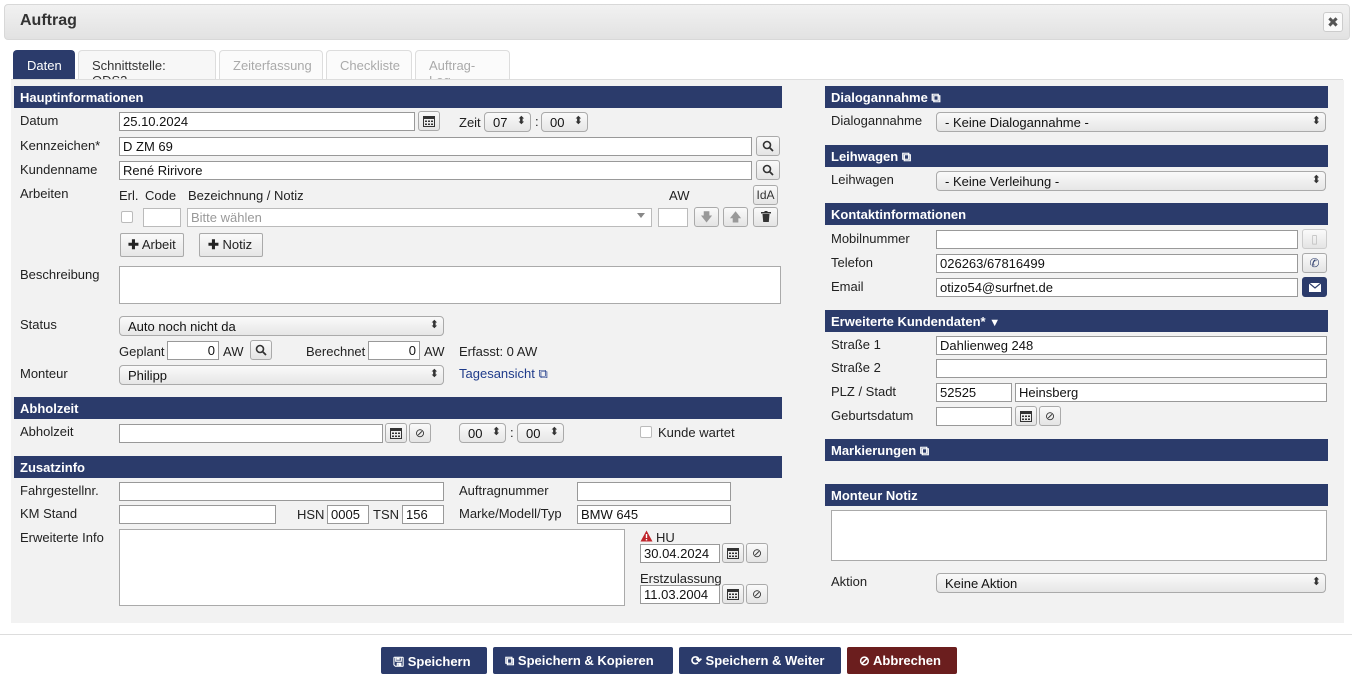 The height and width of the screenshot is (691, 1352). What do you see at coordinates (1333, 22) in the screenshot?
I see `close-icon: ✖` at bounding box center [1333, 22].